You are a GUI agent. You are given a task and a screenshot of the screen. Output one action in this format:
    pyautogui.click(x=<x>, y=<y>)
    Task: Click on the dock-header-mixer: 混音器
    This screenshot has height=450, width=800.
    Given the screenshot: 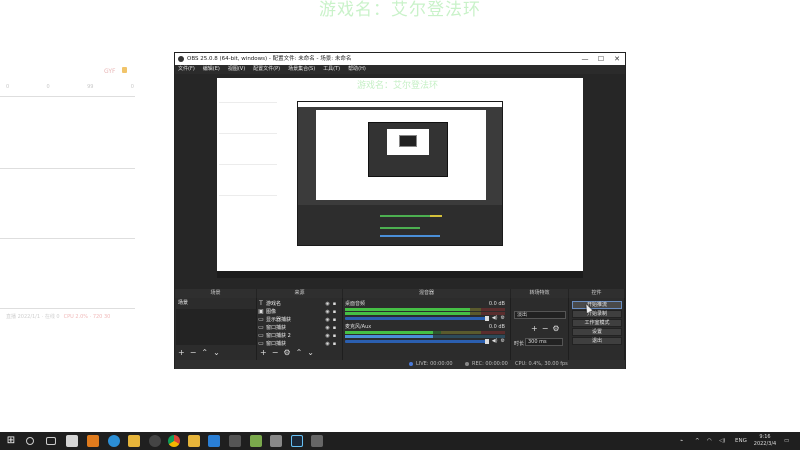 What is the action you would take?
    pyautogui.click(x=427, y=293)
    